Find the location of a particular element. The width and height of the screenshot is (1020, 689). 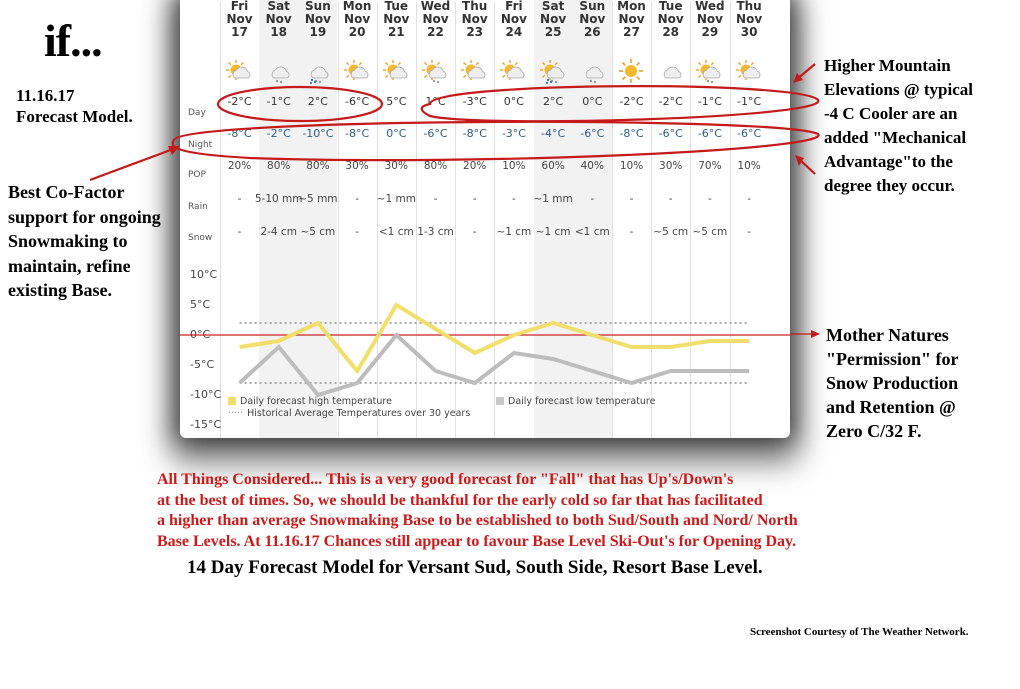

right-top-line: -4 C Cooler are an is located at coordinates (891, 113).